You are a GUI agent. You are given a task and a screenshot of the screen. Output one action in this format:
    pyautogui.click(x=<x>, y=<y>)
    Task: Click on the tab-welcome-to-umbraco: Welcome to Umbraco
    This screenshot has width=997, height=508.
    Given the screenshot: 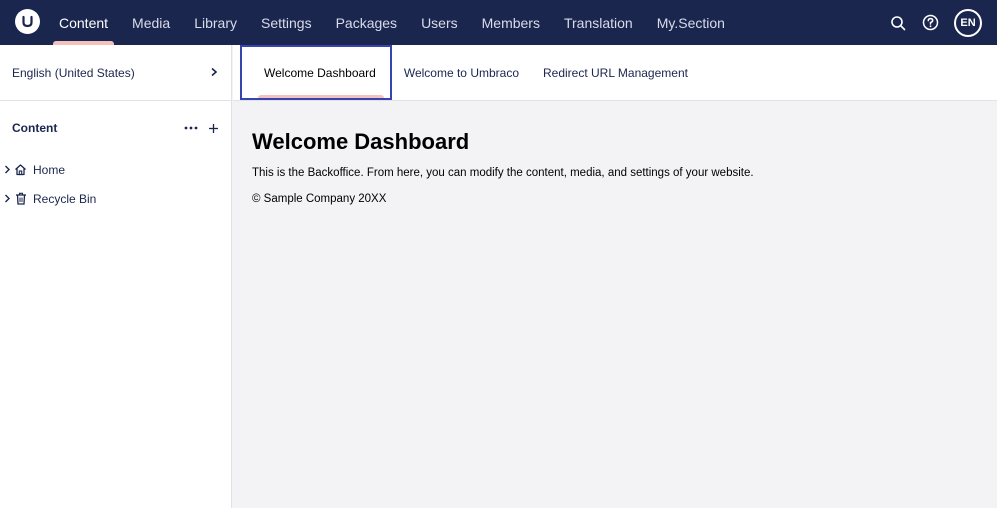 What is the action you would take?
    pyautogui.click(x=461, y=72)
    